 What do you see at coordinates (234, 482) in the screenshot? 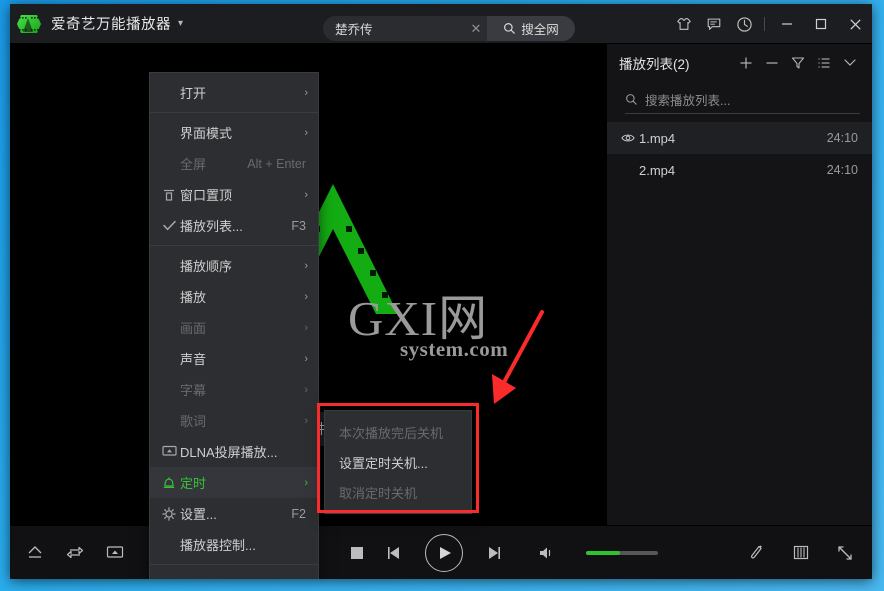
I see `menu-item: 定时 ›` at bounding box center [234, 482].